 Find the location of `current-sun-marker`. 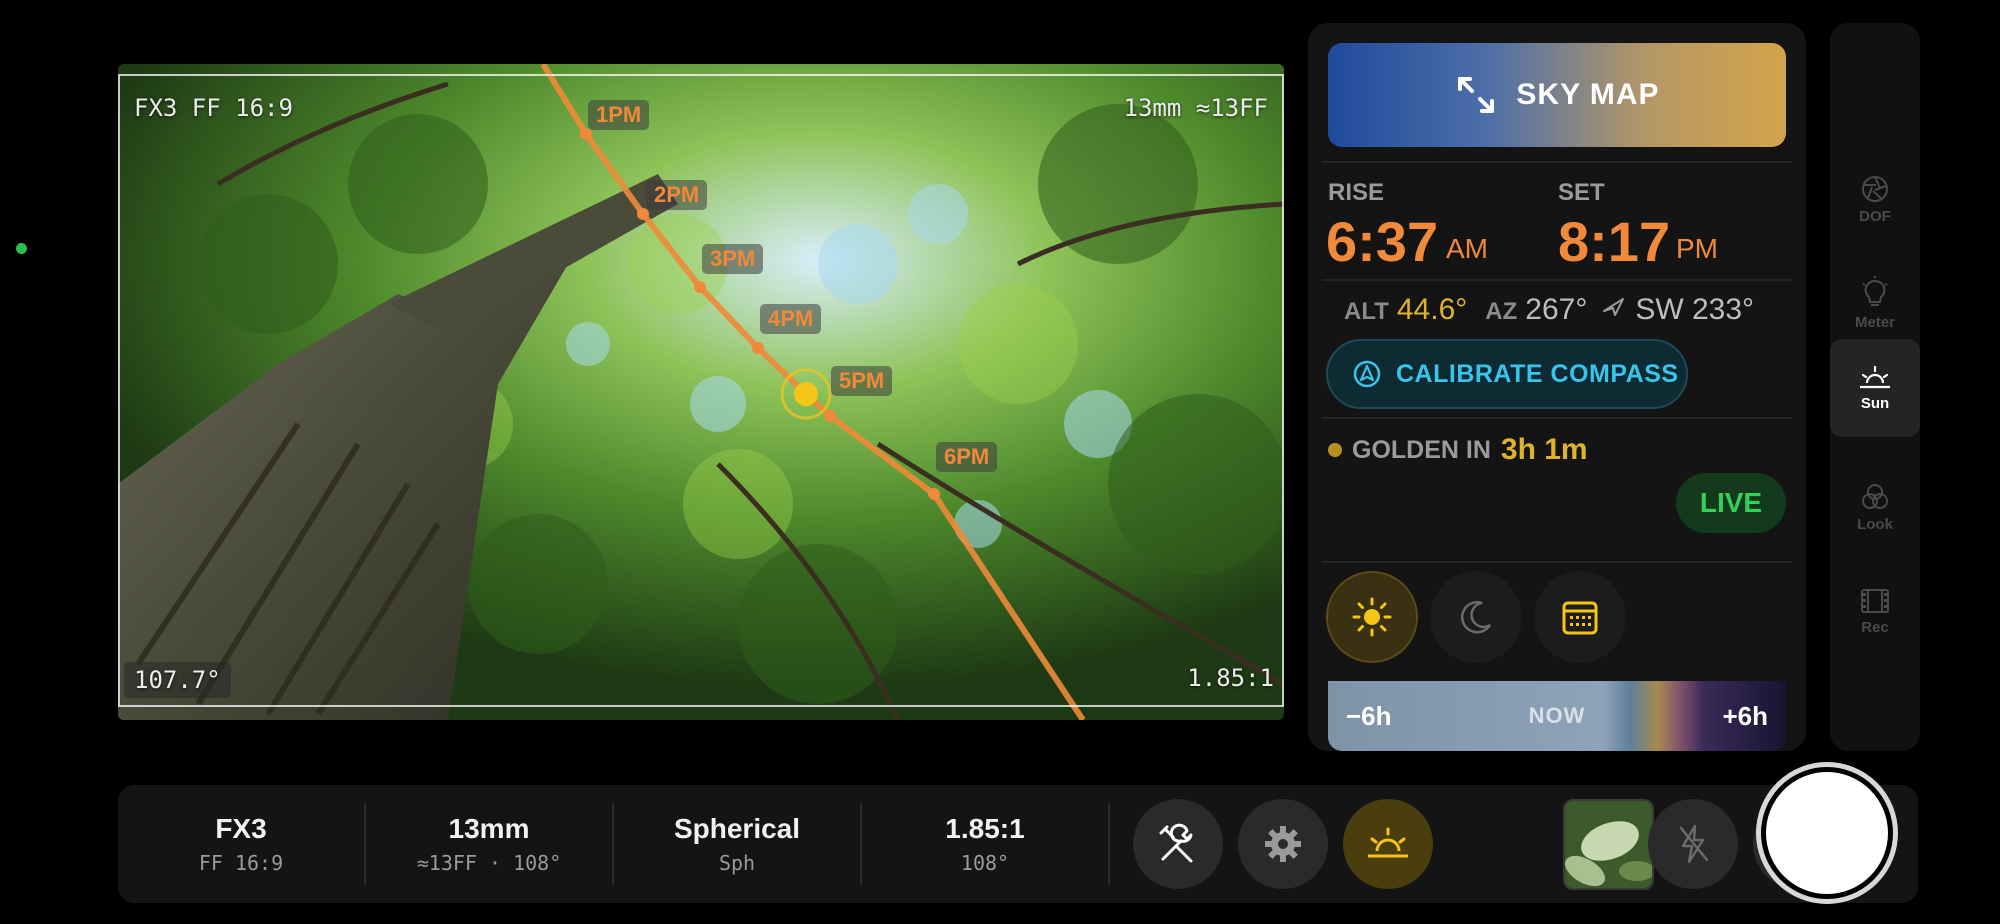

current-sun-marker is located at coordinates (806, 394).